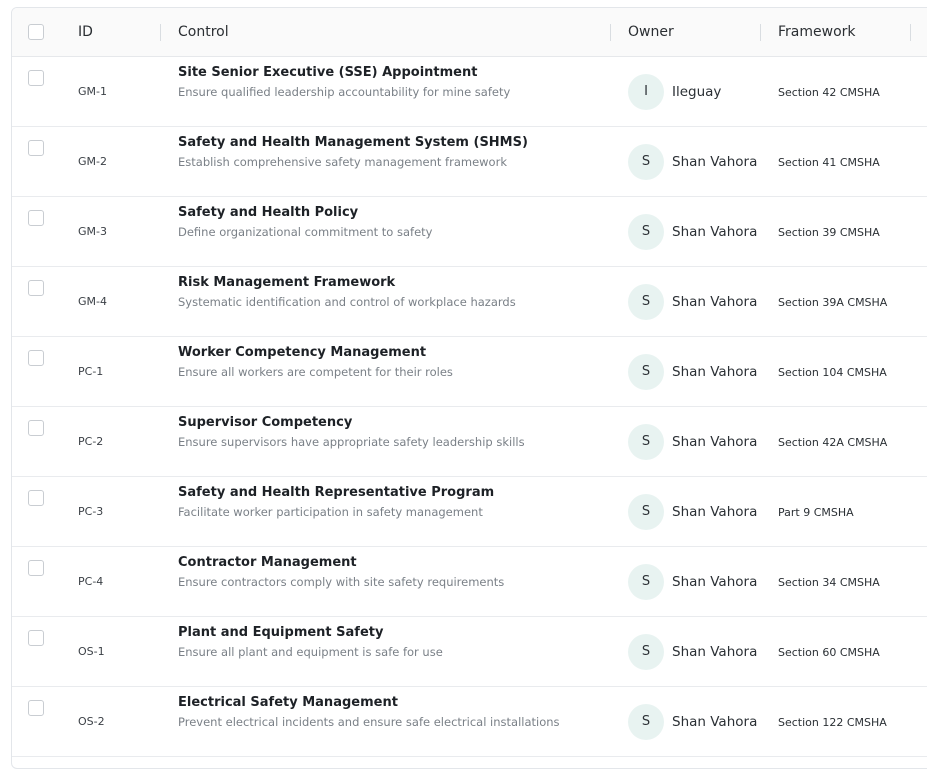 The width and height of the screenshot is (927, 769). I want to click on framework-reference: Section 42 CMSHA, so click(829, 92).